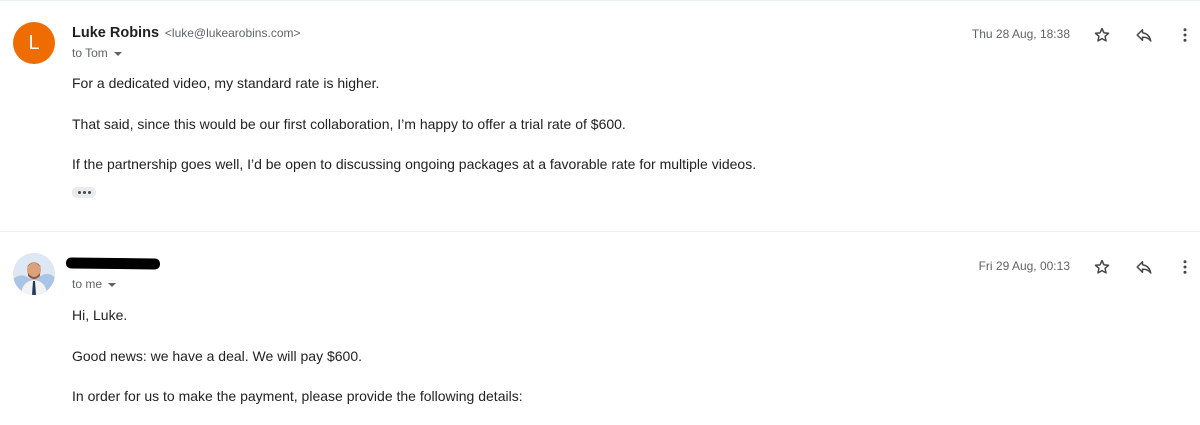 This screenshot has height=425, width=1200. I want to click on avatar-letter: L, so click(34, 42).